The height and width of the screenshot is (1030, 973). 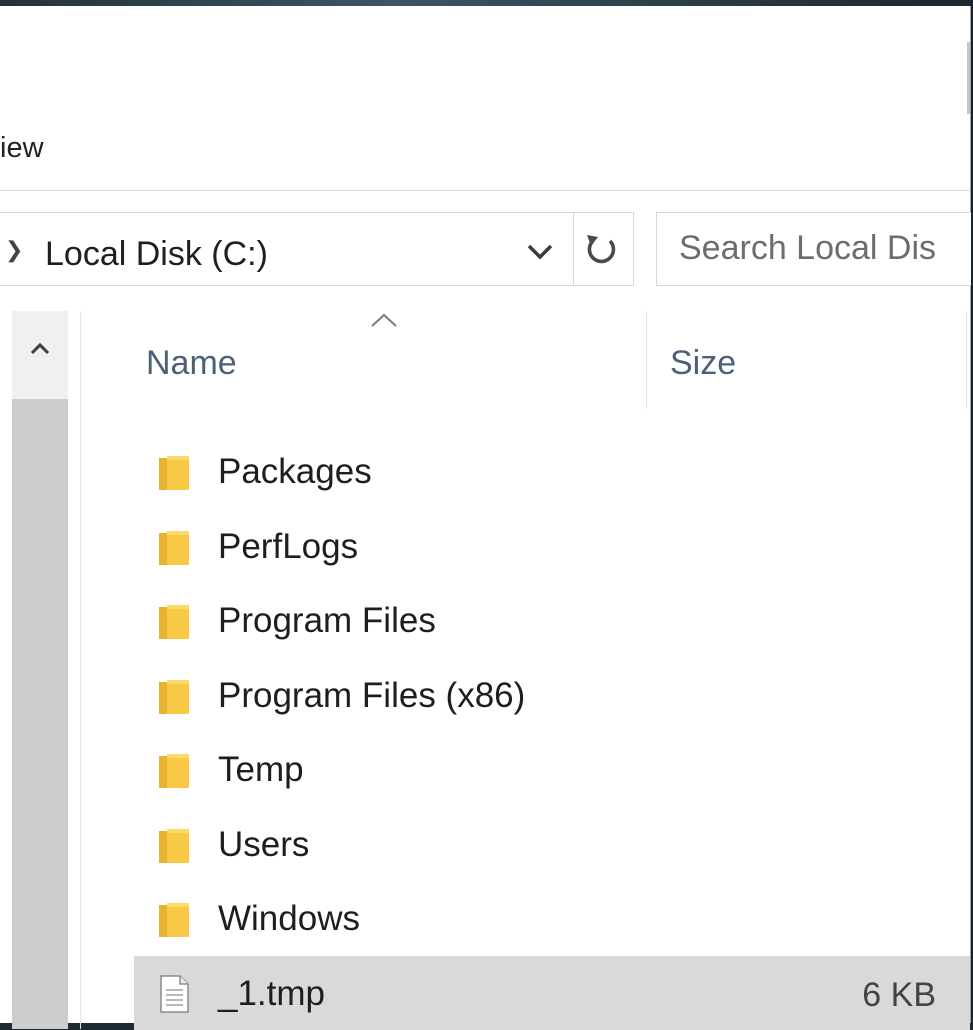 I want to click on file-row-program-files-x86: Program Files (x86), so click(x=552, y=695).